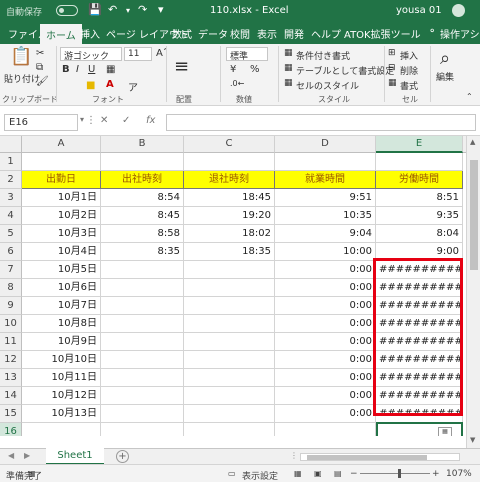 This screenshot has height=482, width=480. Describe the element at coordinates (161, 9) in the screenshot. I see `customize-qat-icon: ▾` at that location.